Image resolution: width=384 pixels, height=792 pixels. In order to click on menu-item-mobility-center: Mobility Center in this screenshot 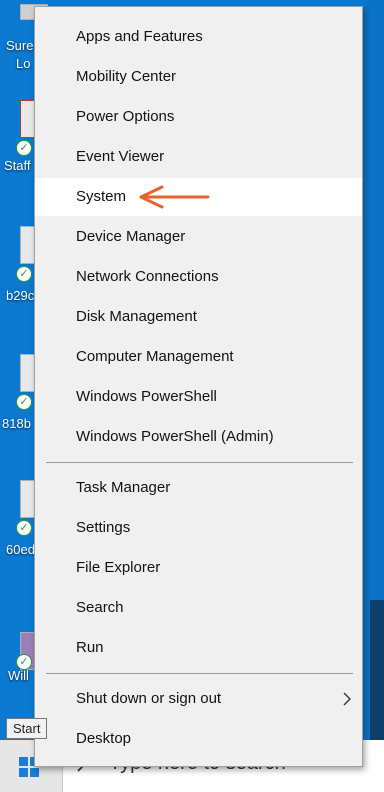, I will do `click(198, 77)`.